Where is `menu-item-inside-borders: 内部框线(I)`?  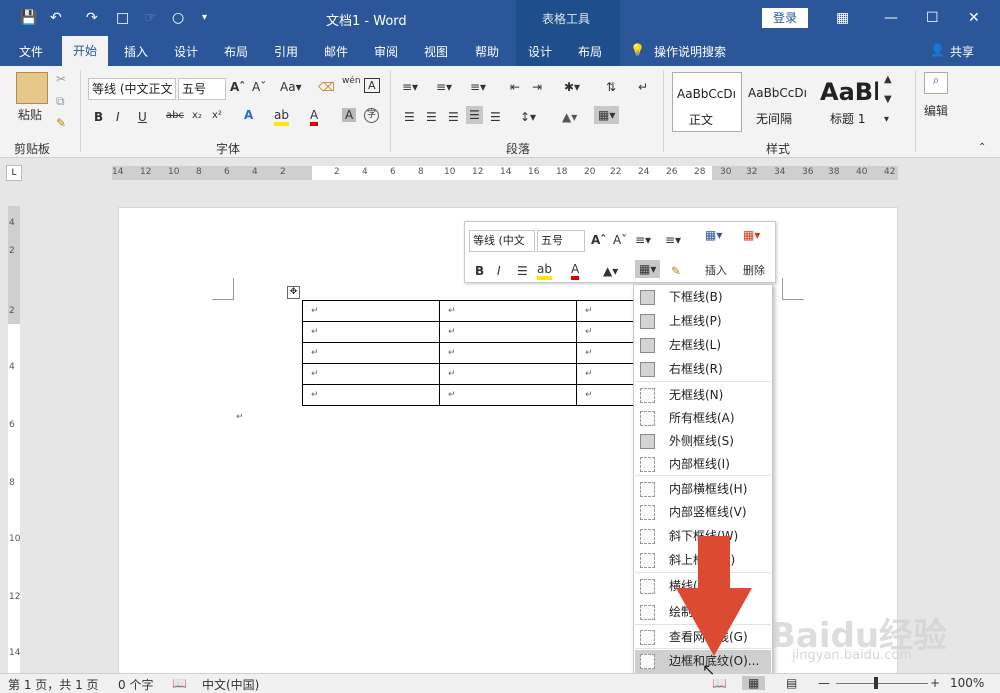 menu-item-inside-borders: 内部框线(I) is located at coordinates (703, 464).